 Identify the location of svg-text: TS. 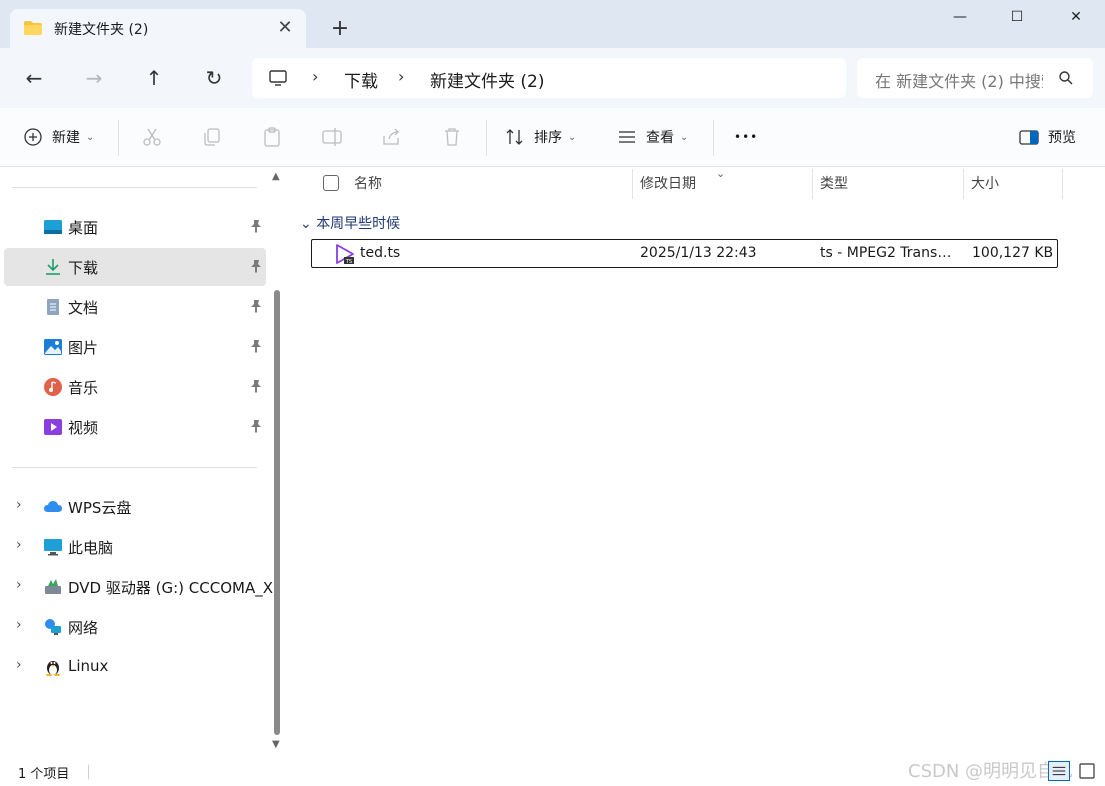
(348, 262).